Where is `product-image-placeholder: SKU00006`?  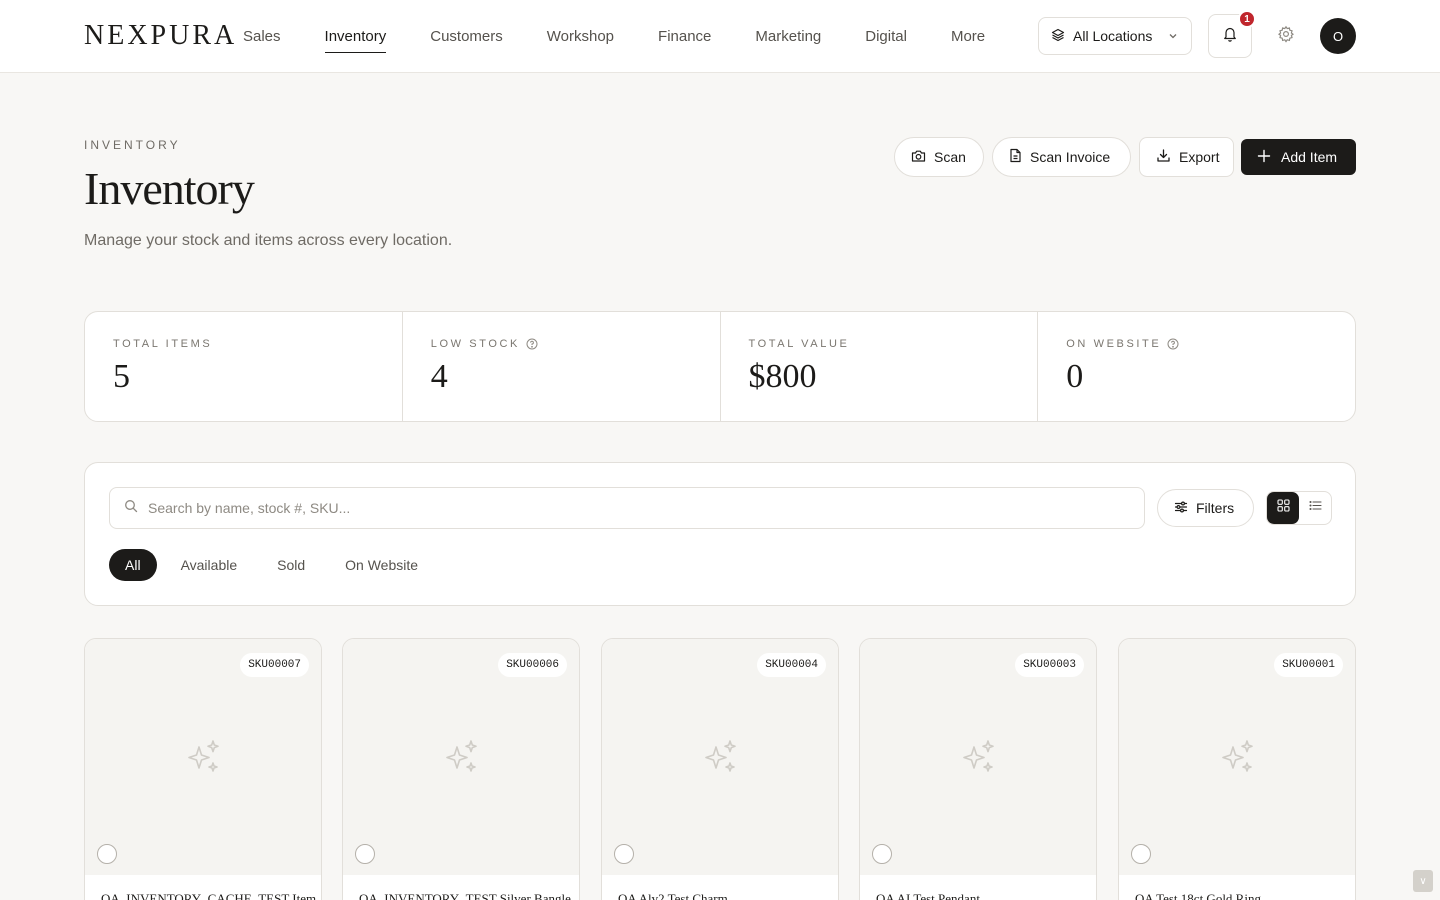
product-image-placeholder: SKU00006 is located at coordinates (461, 757).